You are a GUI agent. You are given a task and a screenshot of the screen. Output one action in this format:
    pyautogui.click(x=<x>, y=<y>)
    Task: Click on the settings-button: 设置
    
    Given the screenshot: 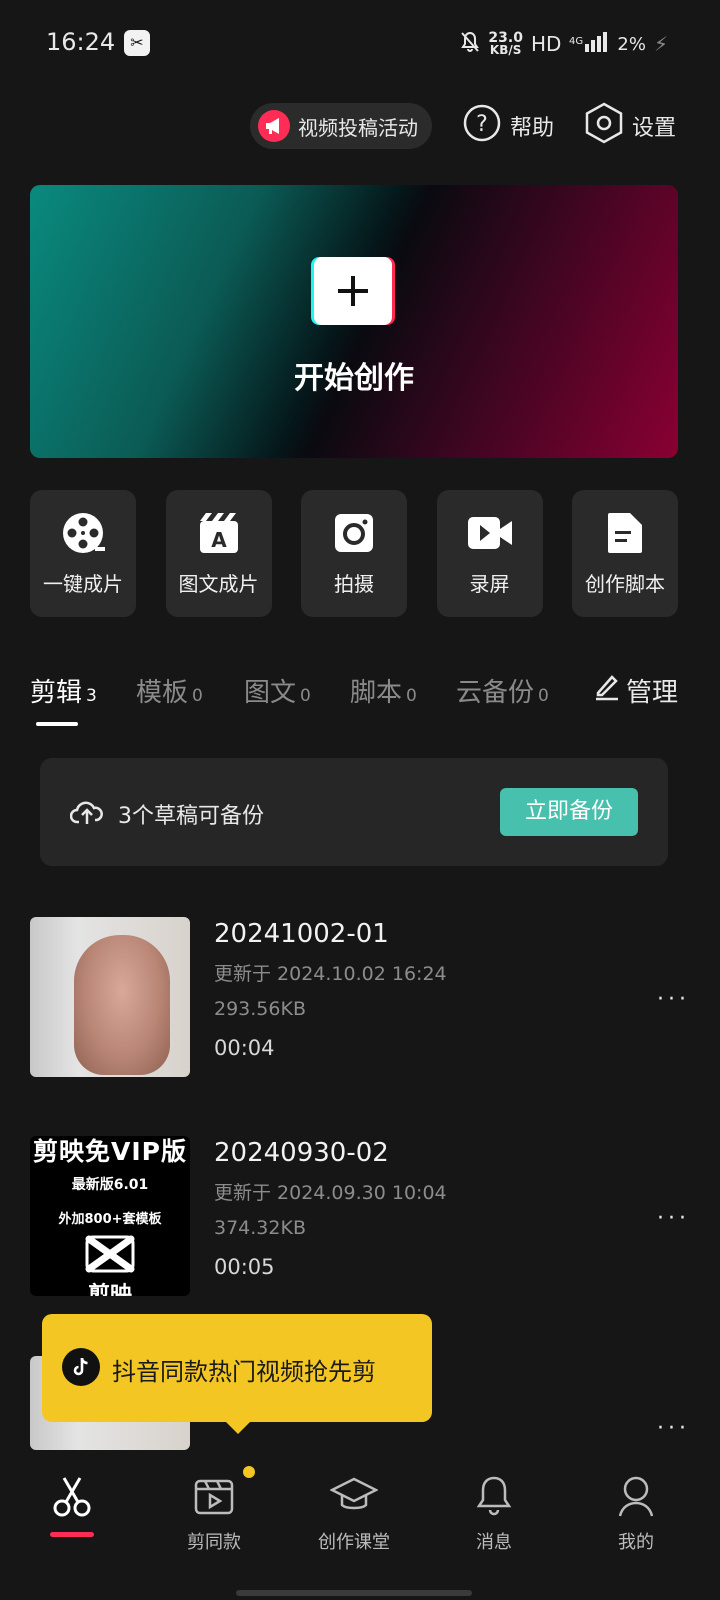 What is the action you would take?
    pyautogui.click(x=630, y=126)
    